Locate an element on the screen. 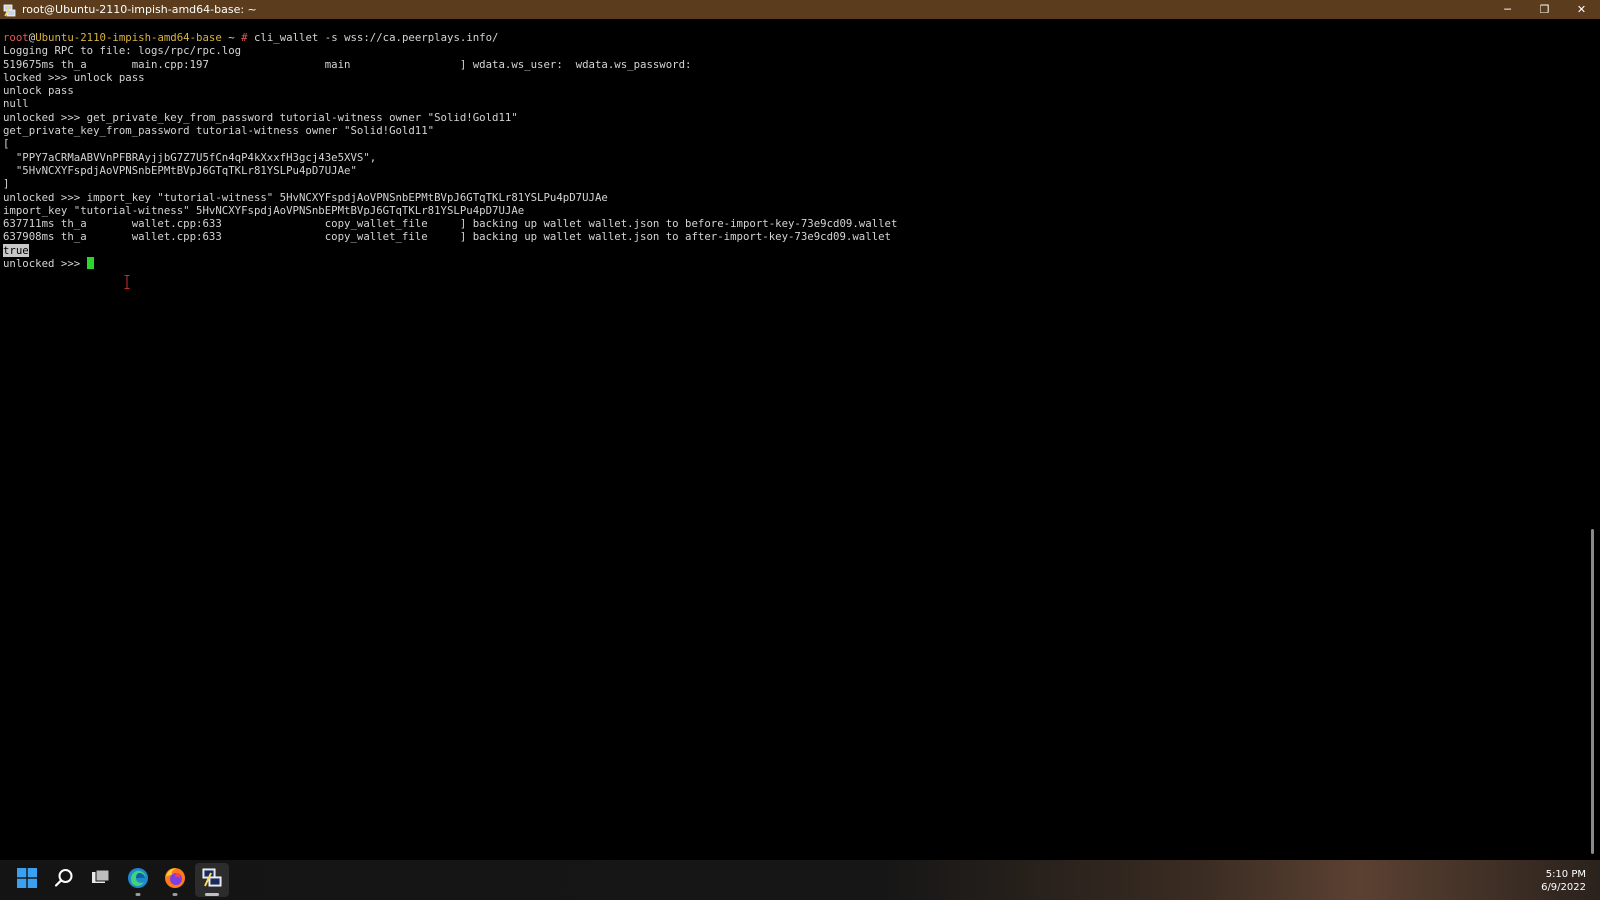 This screenshot has width=1600, height=900. scrollbar-thumb is located at coordinates (1592, 691).